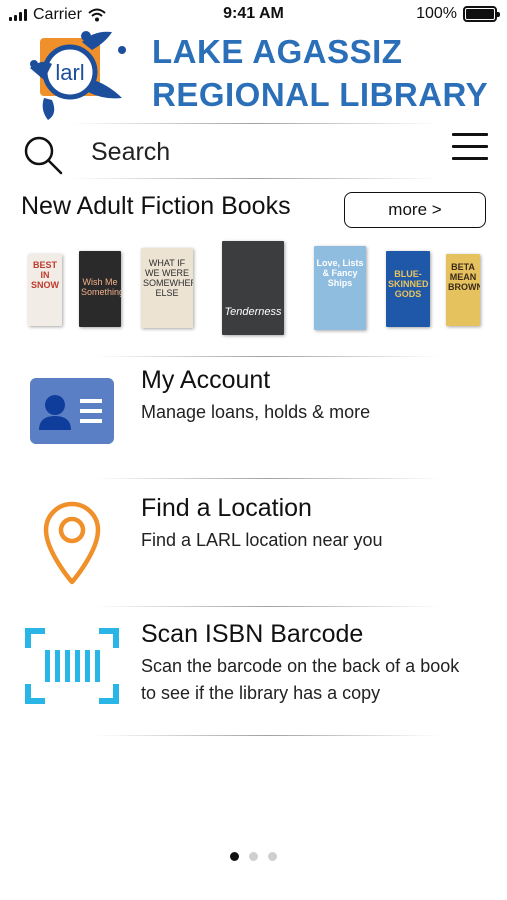 This screenshot has height=900, width=507. What do you see at coordinates (156, 206) in the screenshot?
I see `section-title: New Adult Fiction Books` at bounding box center [156, 206].